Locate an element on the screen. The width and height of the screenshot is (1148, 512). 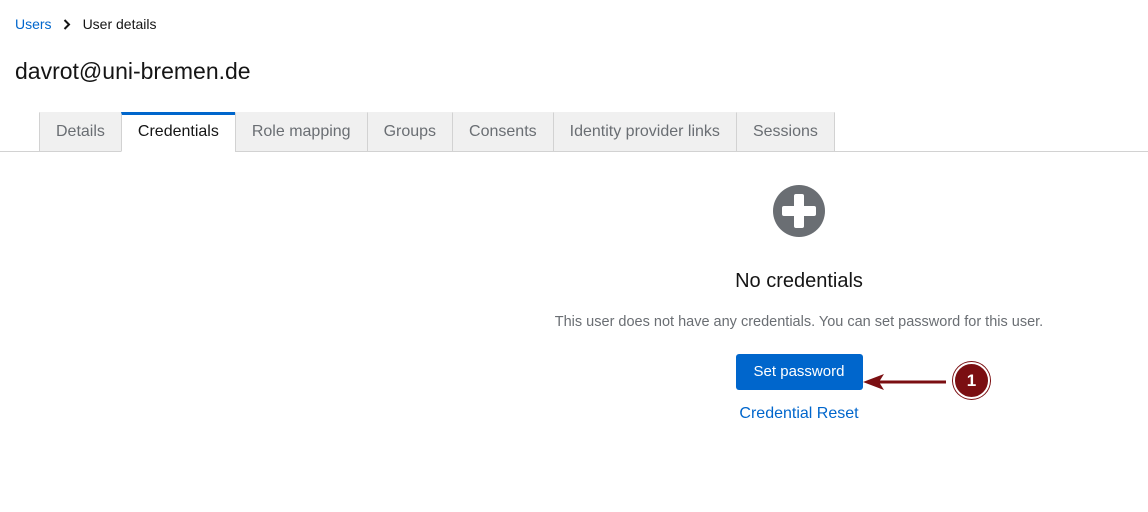
annotation-marker: 1 is located at coordinates (971, 380).